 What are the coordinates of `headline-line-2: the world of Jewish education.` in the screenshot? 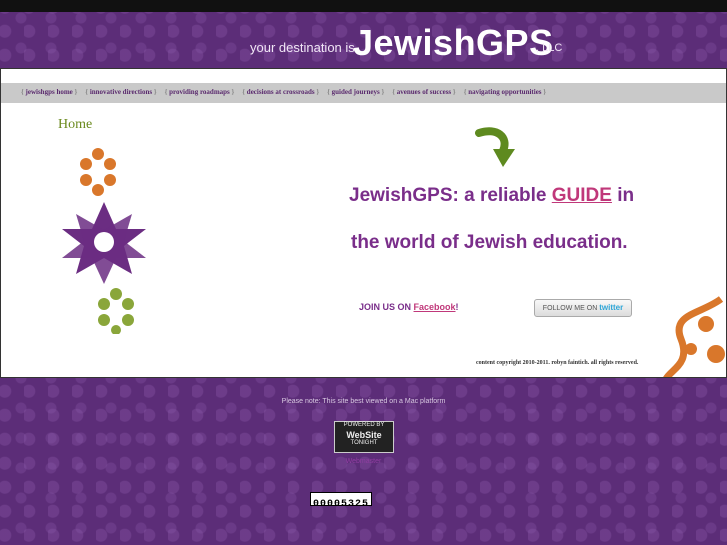 It's located at (489, 242).